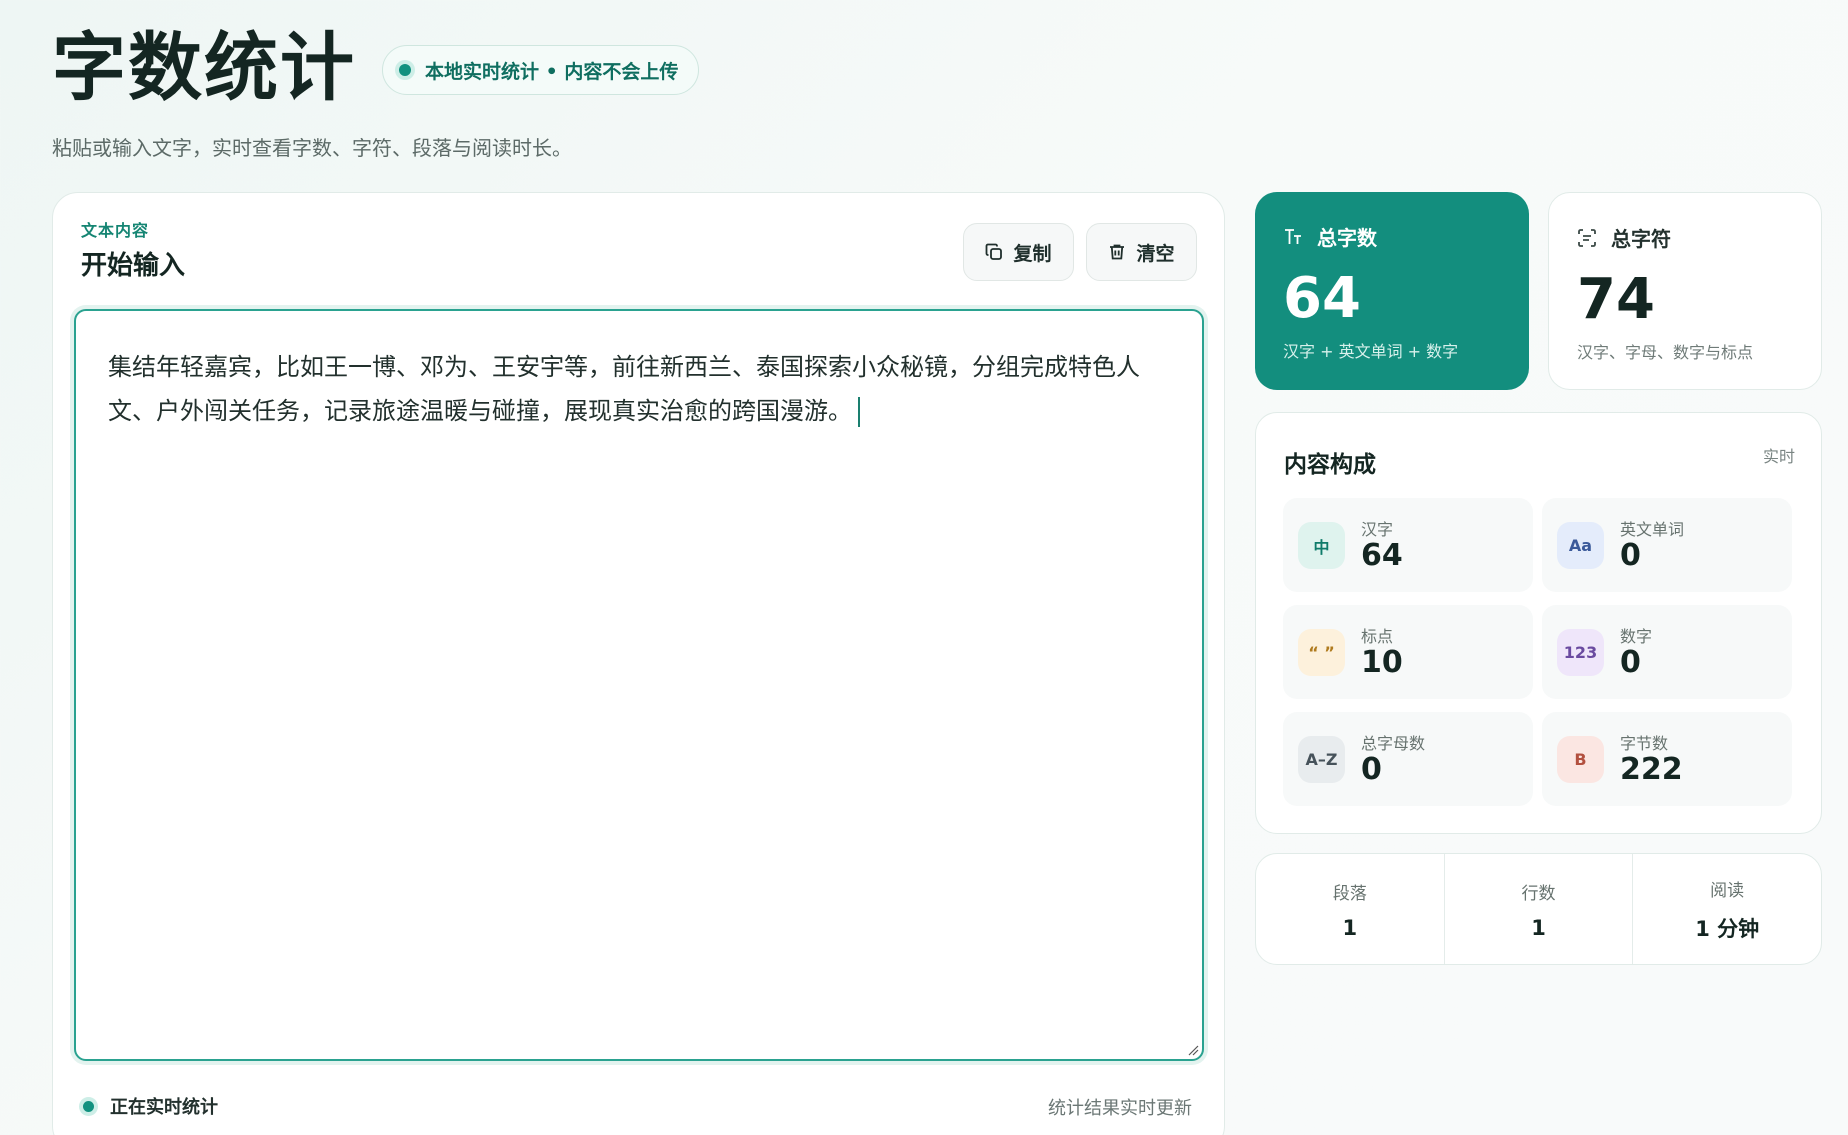 This screenshot has width=1848, height=1135. I want to click on clear-button: 清空, so click(1141, 252).